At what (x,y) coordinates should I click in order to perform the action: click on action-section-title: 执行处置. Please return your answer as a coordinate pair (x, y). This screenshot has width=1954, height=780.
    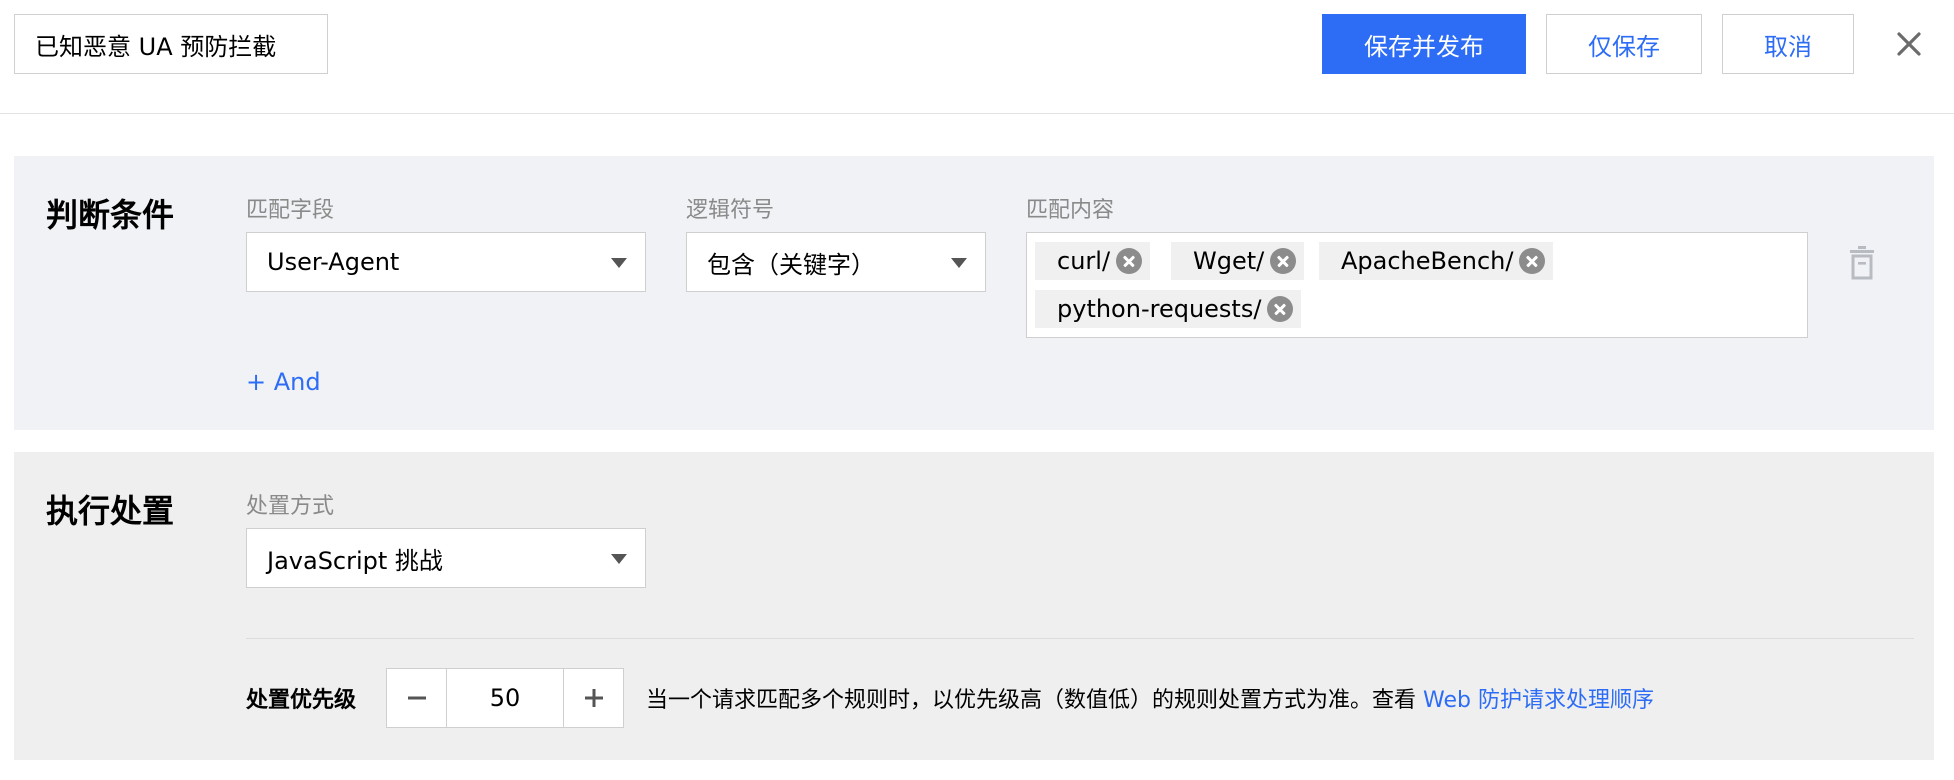
    Looking at the image, I should click on (110, 511).